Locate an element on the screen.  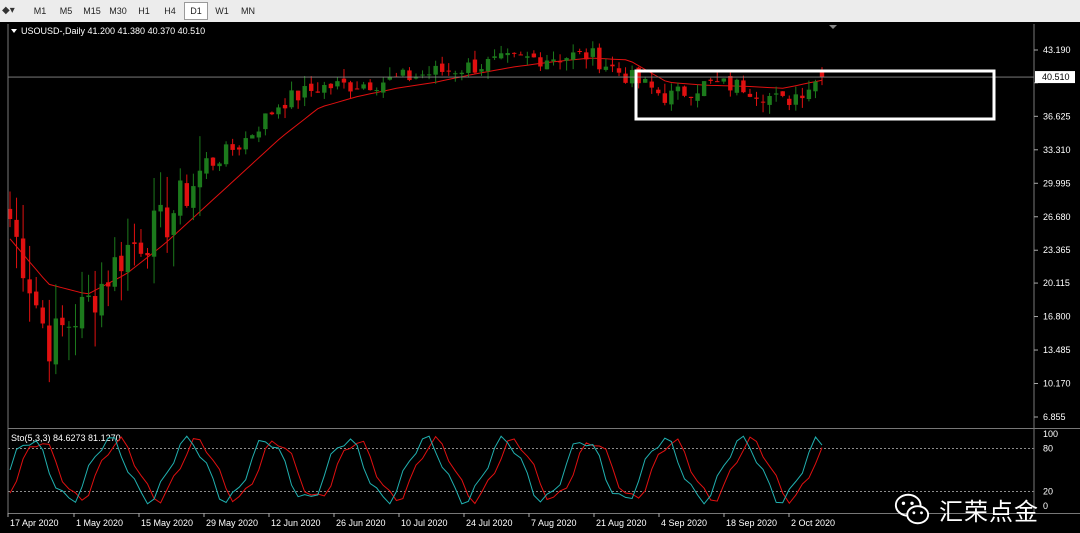
price-tick-label: 33.310 is located at coordinates (1057, 150).